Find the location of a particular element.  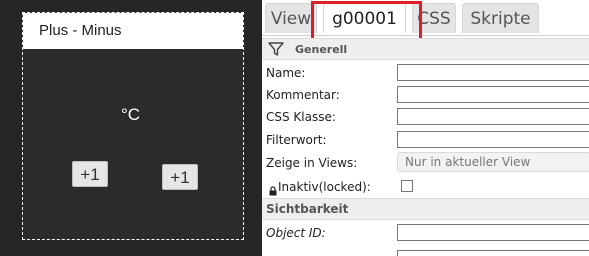

next-field-input is located at coordinates (493, 253).